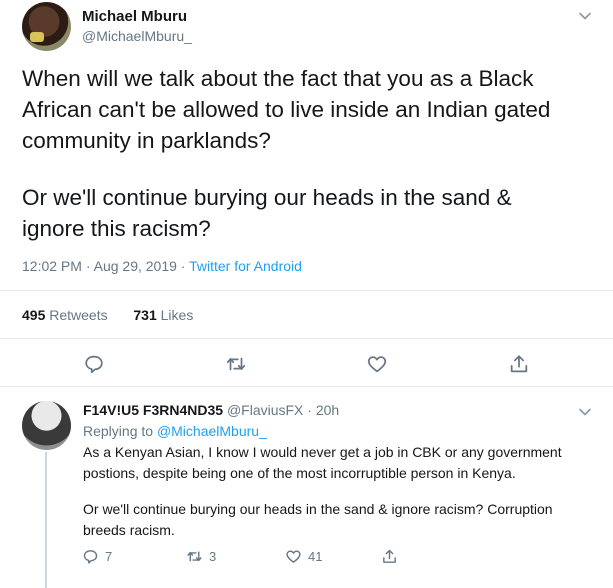  Describe the element at coordinates (137, 36) in the screenshot. I see `author-handle: @MichaelMburu_` at that location.